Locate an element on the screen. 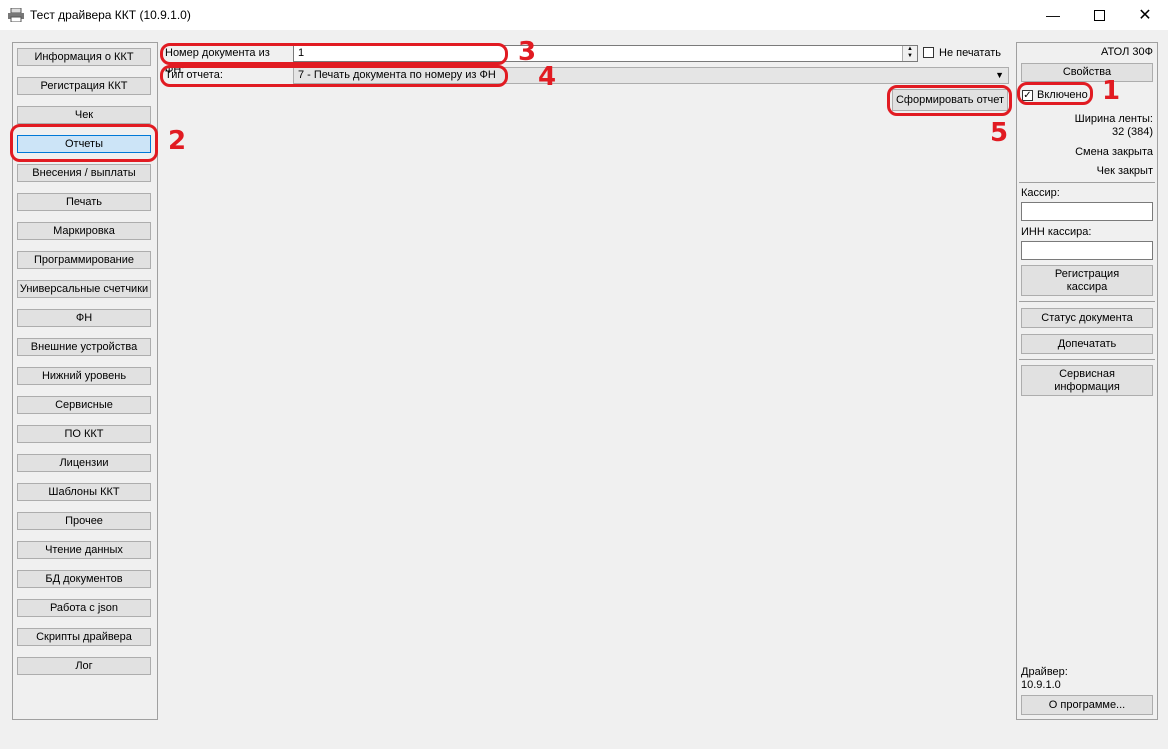 The height and width of the screenshot is (749, 1168). annotation-number-1: 1 is located at coordinates (1111, 91).